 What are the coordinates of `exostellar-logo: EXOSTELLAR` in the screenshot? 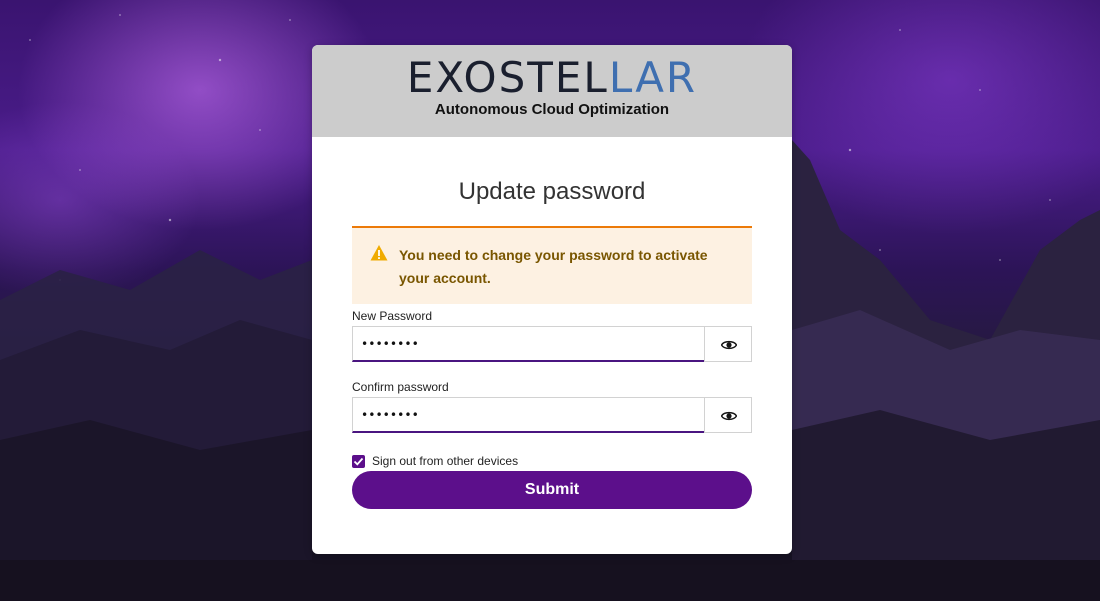 It's located at (552, 78).